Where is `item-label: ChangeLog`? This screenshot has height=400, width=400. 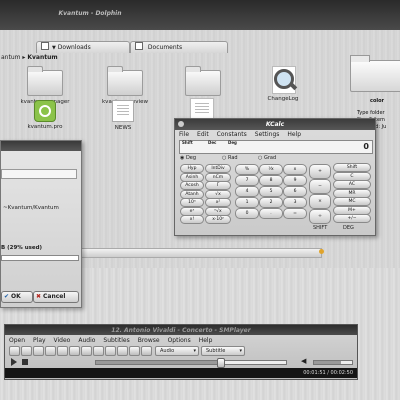
item-label: ChangeLog is located at coordinates (283, 99).